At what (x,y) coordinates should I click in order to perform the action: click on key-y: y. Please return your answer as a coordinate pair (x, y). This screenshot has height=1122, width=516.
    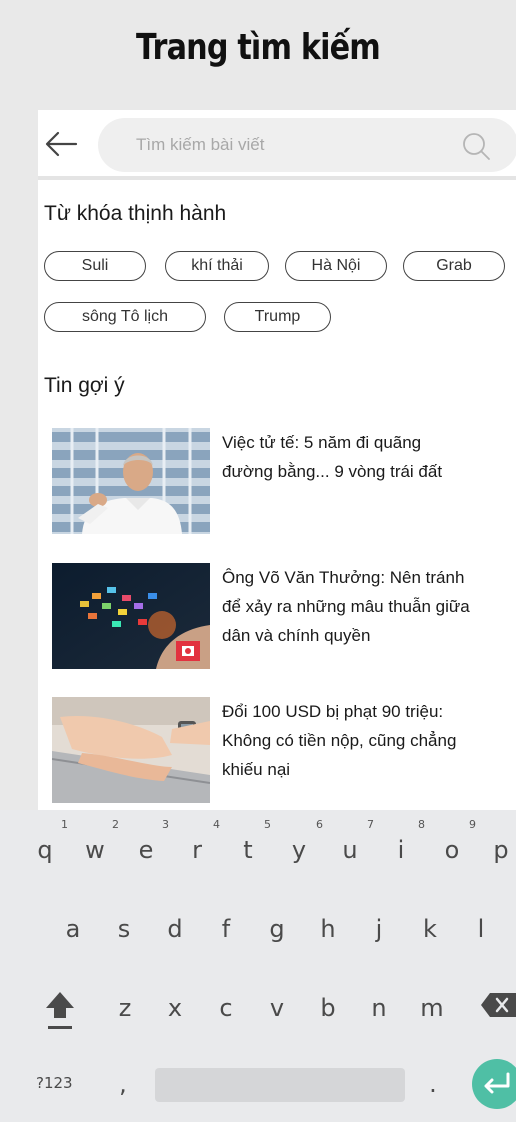
    Looking at the image, I should click on (299, 850).